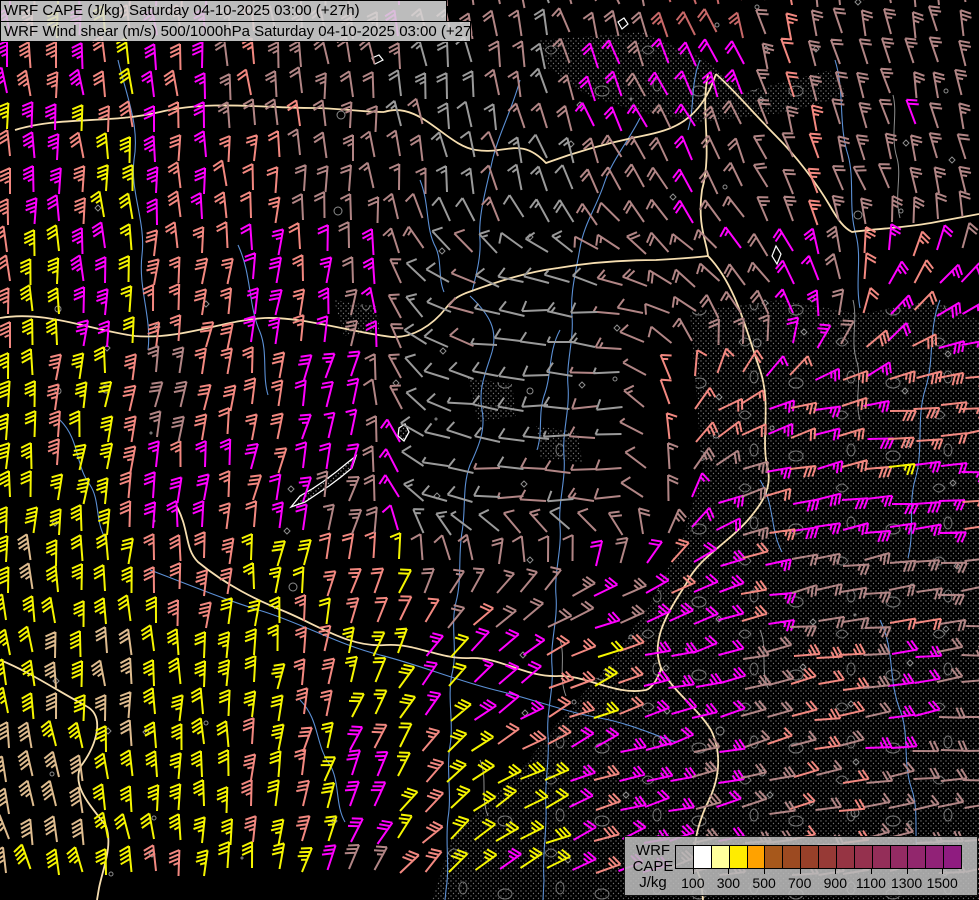 This screenshot has width=979, height=900. What do you see at coordinates (942, 883) in the screenshot?
I see `legend-tick-label: 1500` at bounding box center [942, 883].